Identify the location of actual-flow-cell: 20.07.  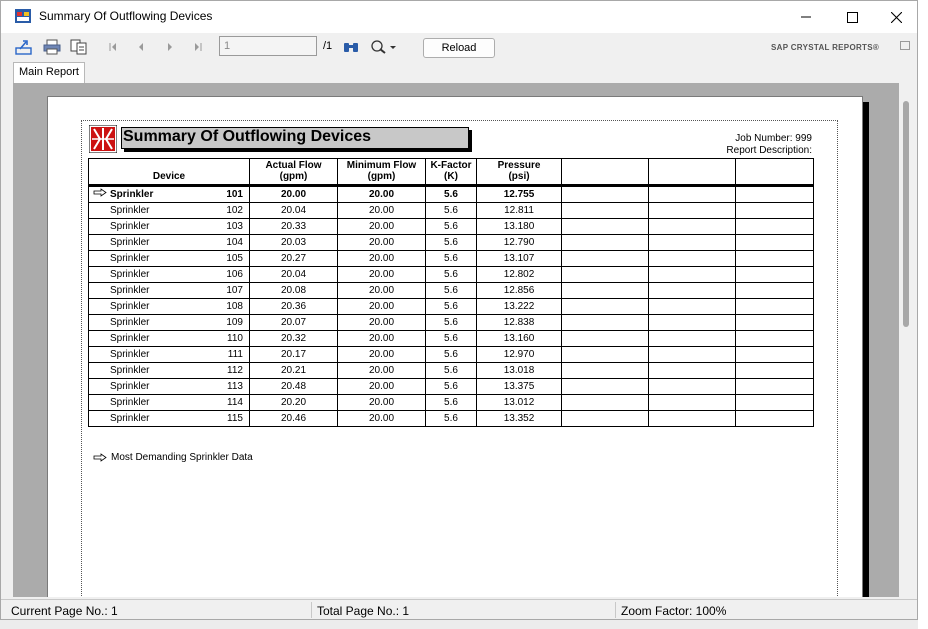
(293, 322).